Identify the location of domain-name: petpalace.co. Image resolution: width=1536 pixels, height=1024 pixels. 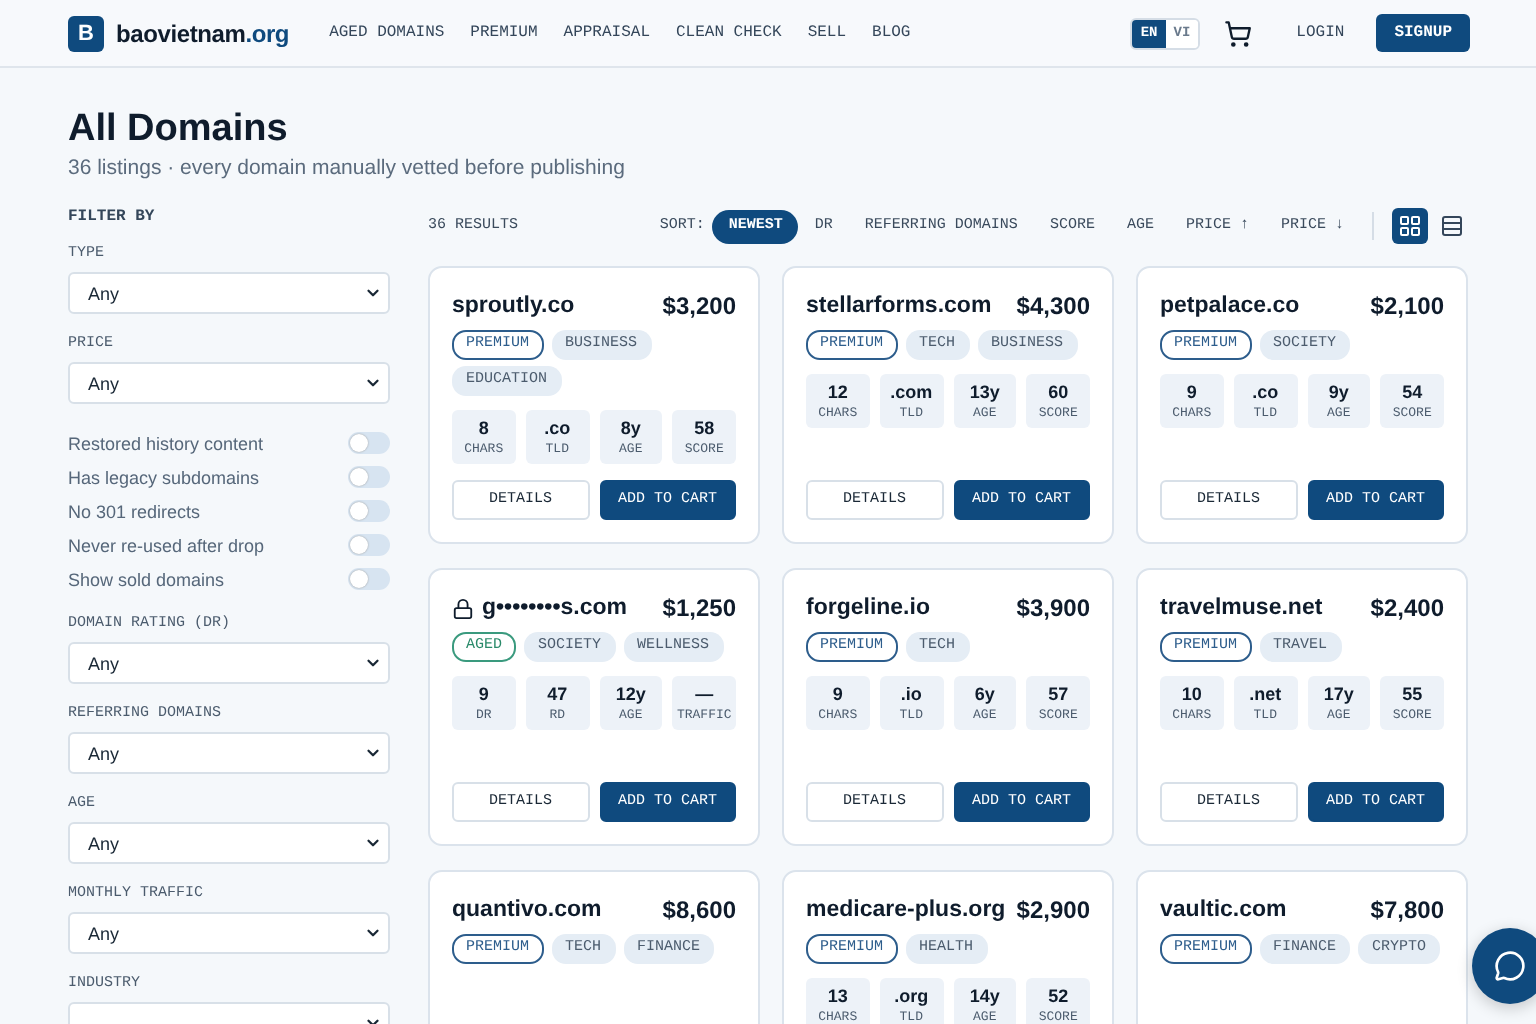
(1230, 306).